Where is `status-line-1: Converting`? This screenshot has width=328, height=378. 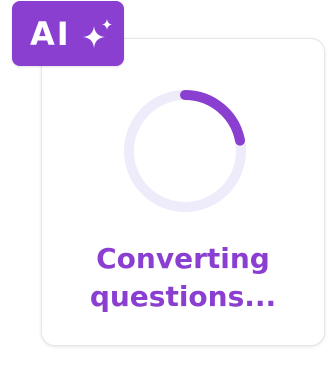
status-line-1: Converting is located at coordinates (183, 258).